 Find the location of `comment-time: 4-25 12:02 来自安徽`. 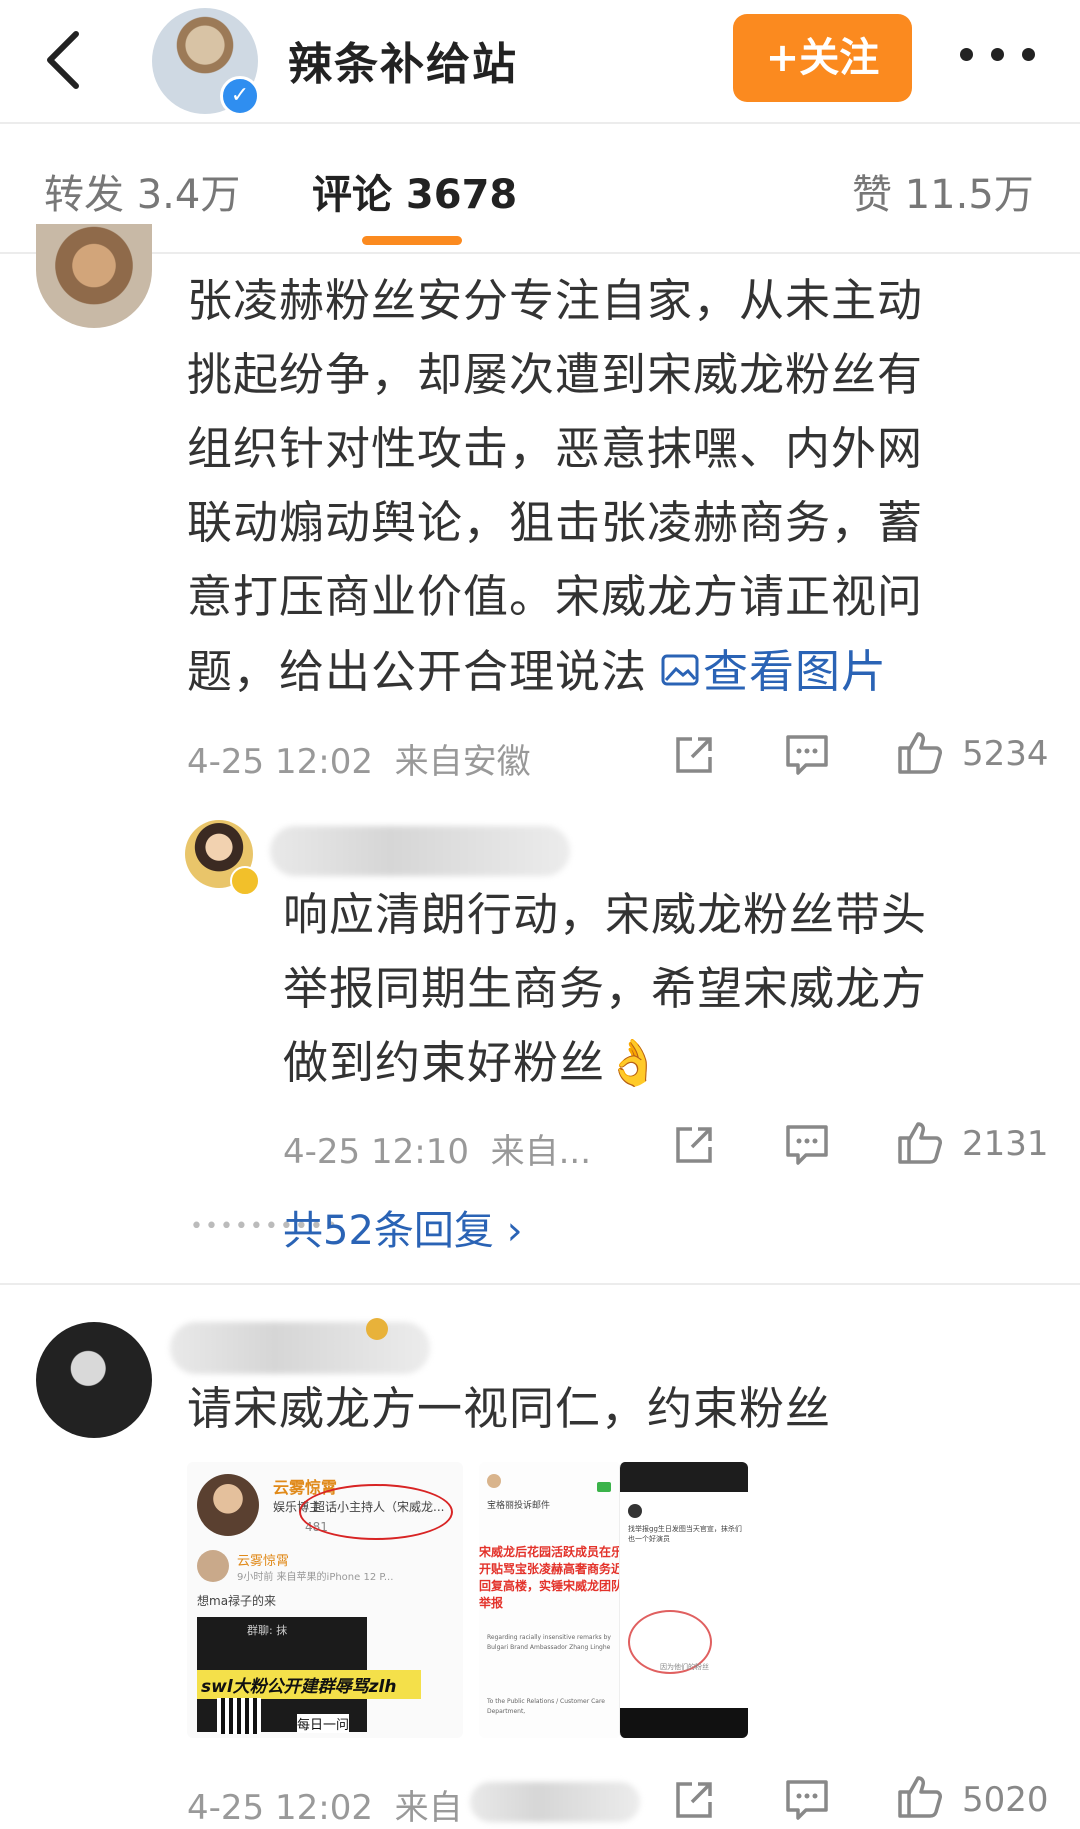

comment-time: 4-25 12:02 来自安徽 is located at coordinates (359, 762).